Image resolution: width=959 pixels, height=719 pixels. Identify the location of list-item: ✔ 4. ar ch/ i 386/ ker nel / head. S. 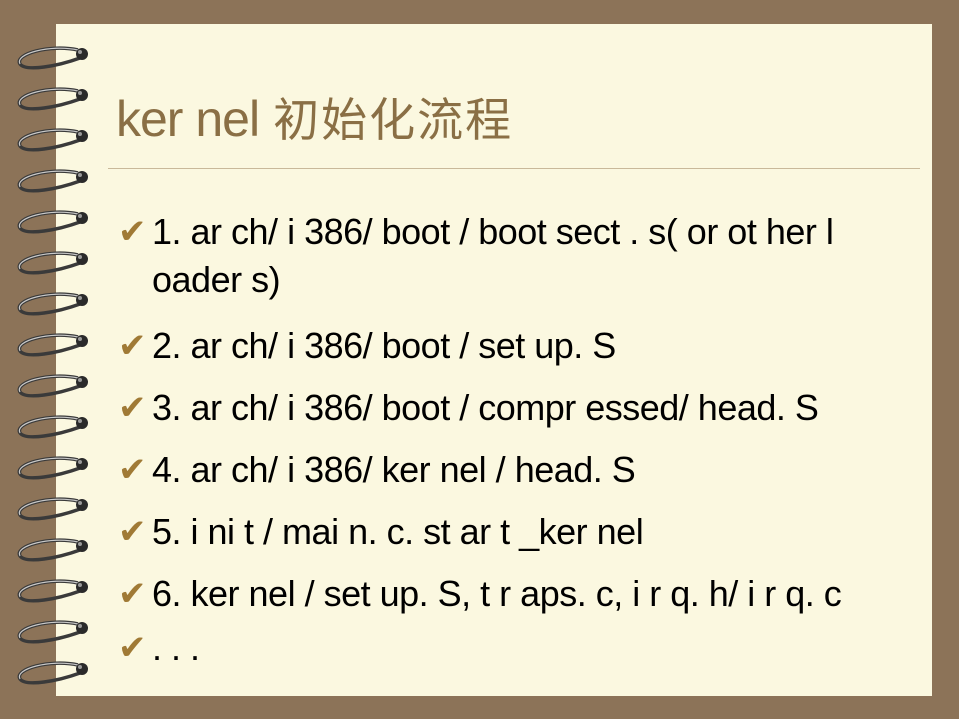
(518, 470).